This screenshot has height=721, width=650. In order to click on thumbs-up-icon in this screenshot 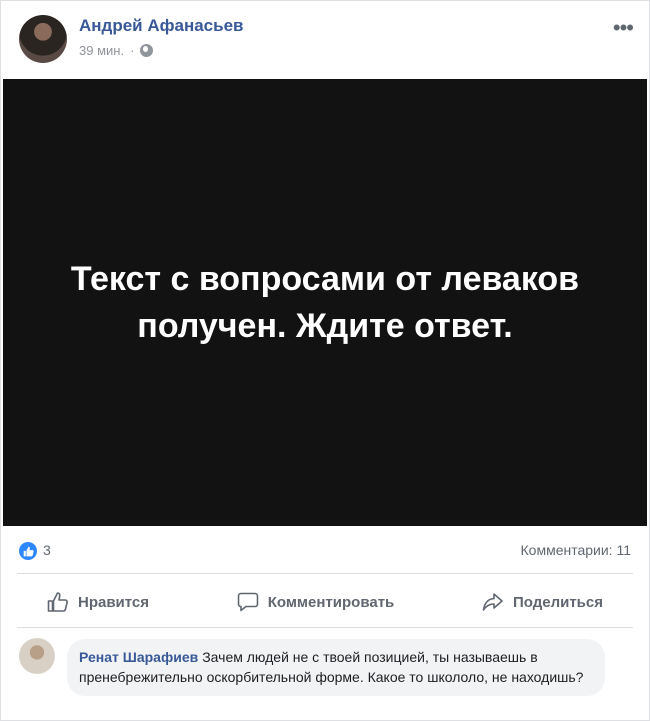, I will do `click(28, 551)`.